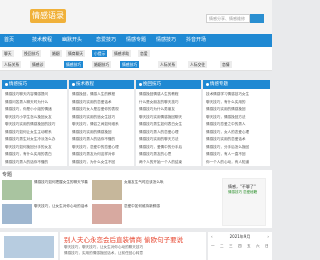  What do you see at coordinates (122, 53) in the screenshot?
I see `tag: 情感求助` at bounding box center [122, 53].